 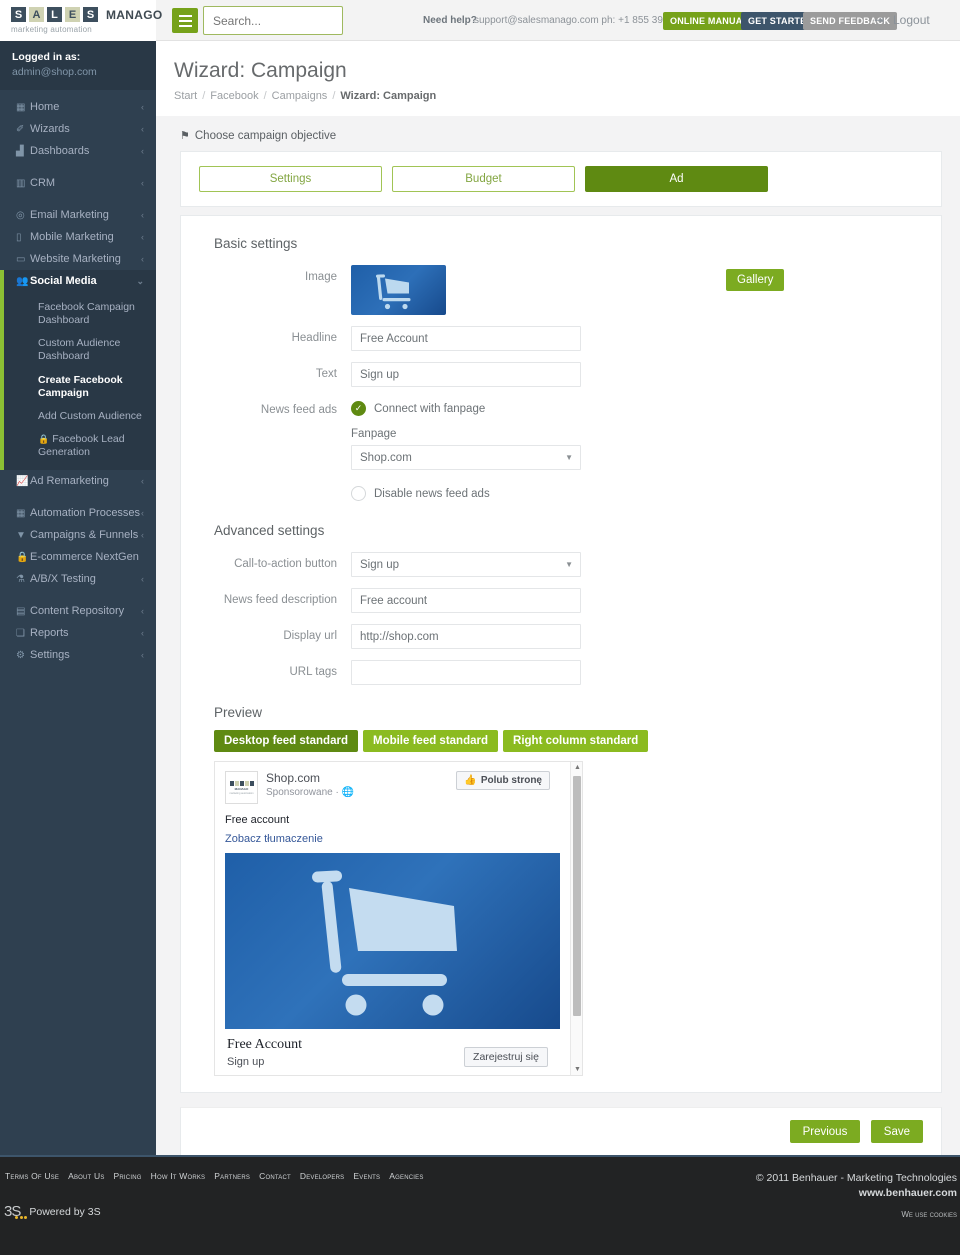 I want to click on scroll-down-icon: ▼, so click(x=577, y=1069).